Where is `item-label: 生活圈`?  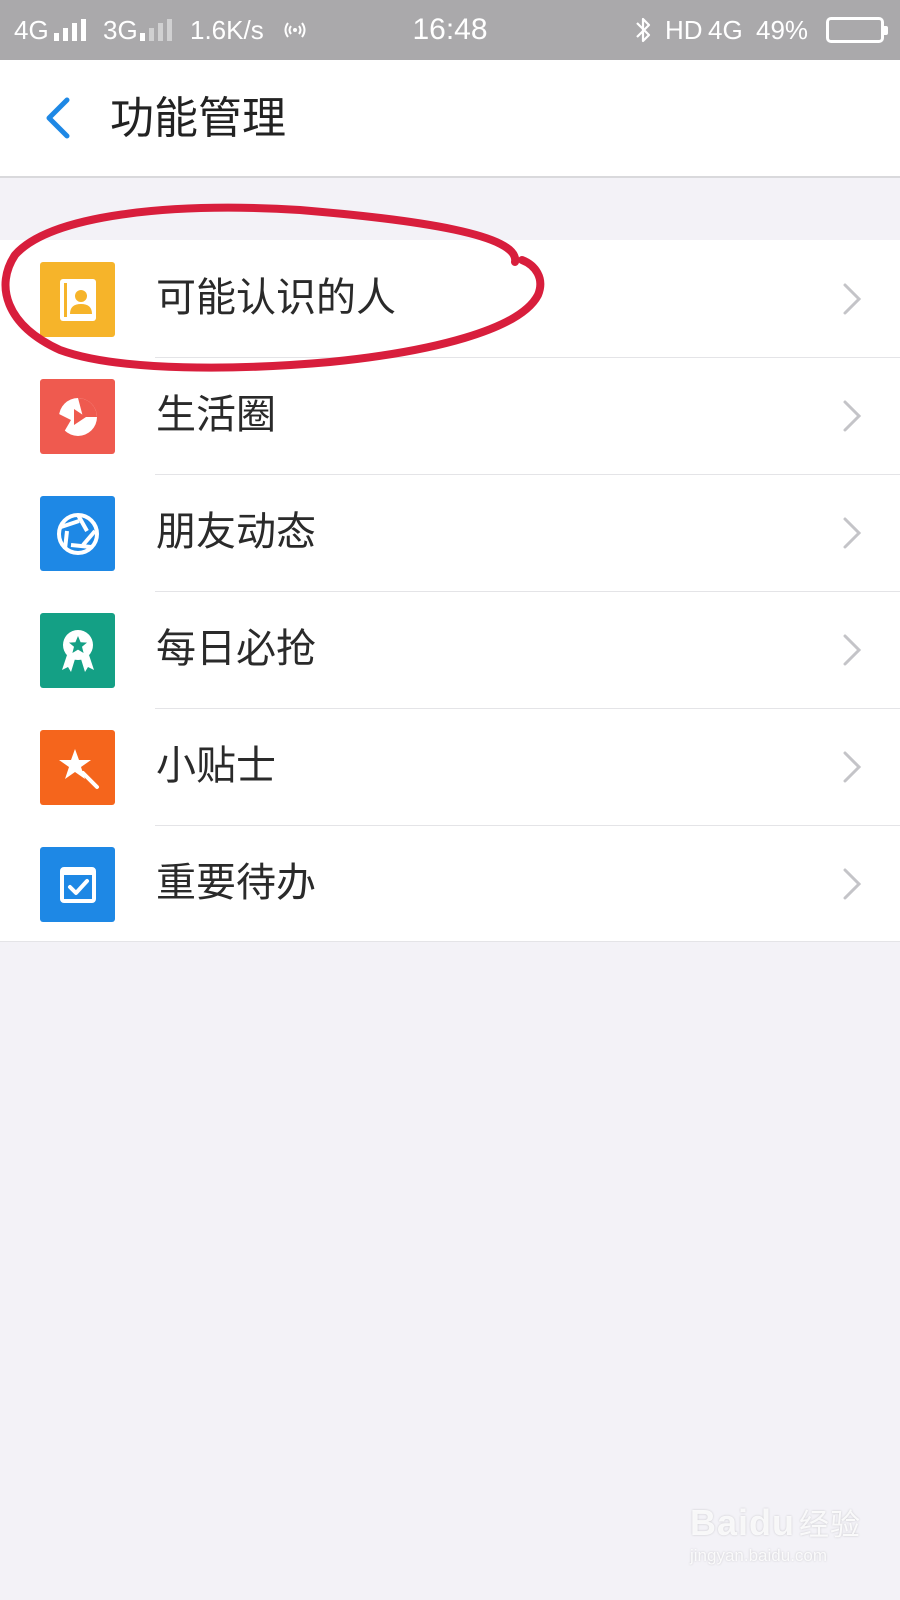
item-label: 生活圈 is located at coordinates (216, 415).